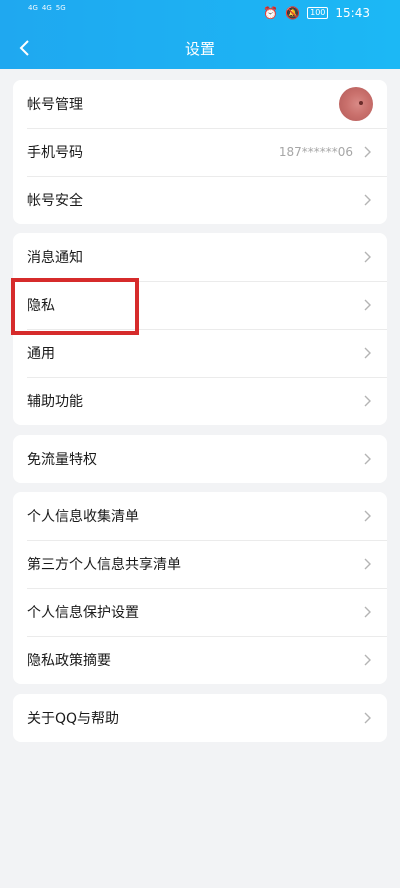 The height and width of the screenshot is (888, 400). Describe the element at coordinates (55, 258) in the screenshot. I see `row-label: 消息通知` at that location.